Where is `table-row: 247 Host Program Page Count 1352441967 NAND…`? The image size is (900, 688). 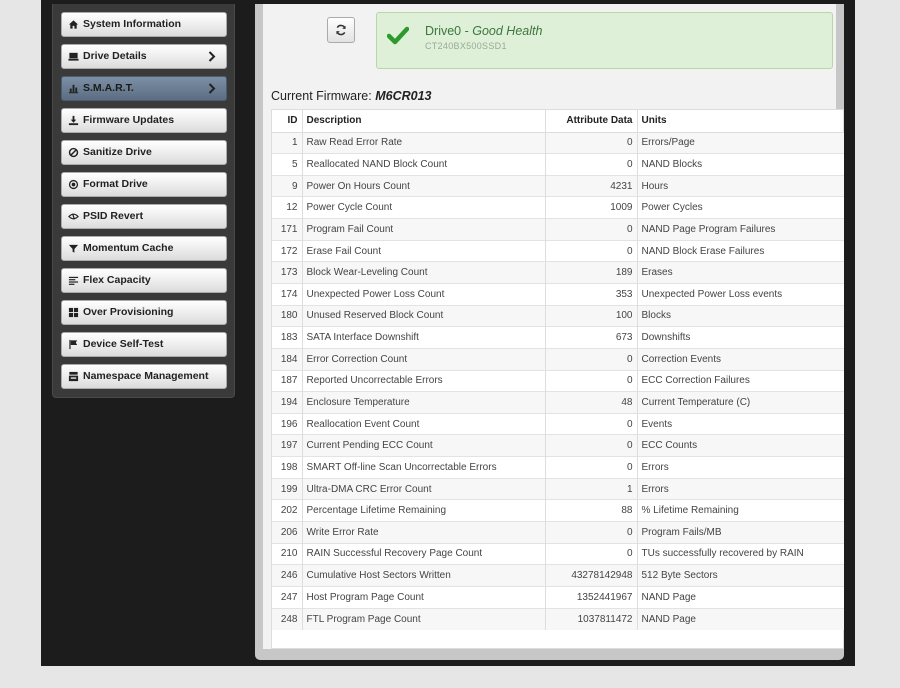 table-row: 247 Host Program Page Count 1352441967 NAND… is located at coordinates (558, 597).